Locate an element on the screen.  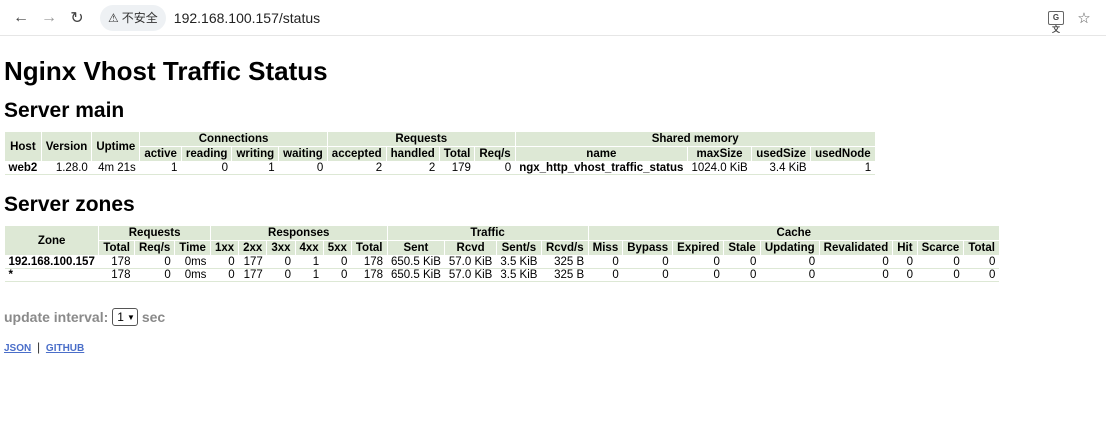
sub-header: Hit is located at coordinates (905, 248).